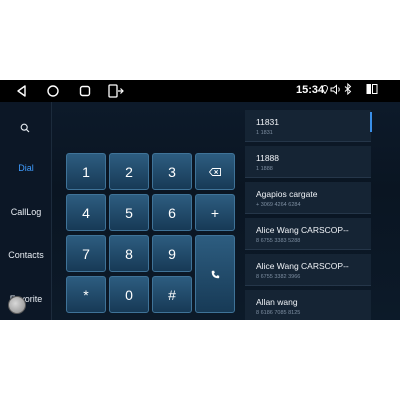  I want to click on phone-icon, so click(215, 274).